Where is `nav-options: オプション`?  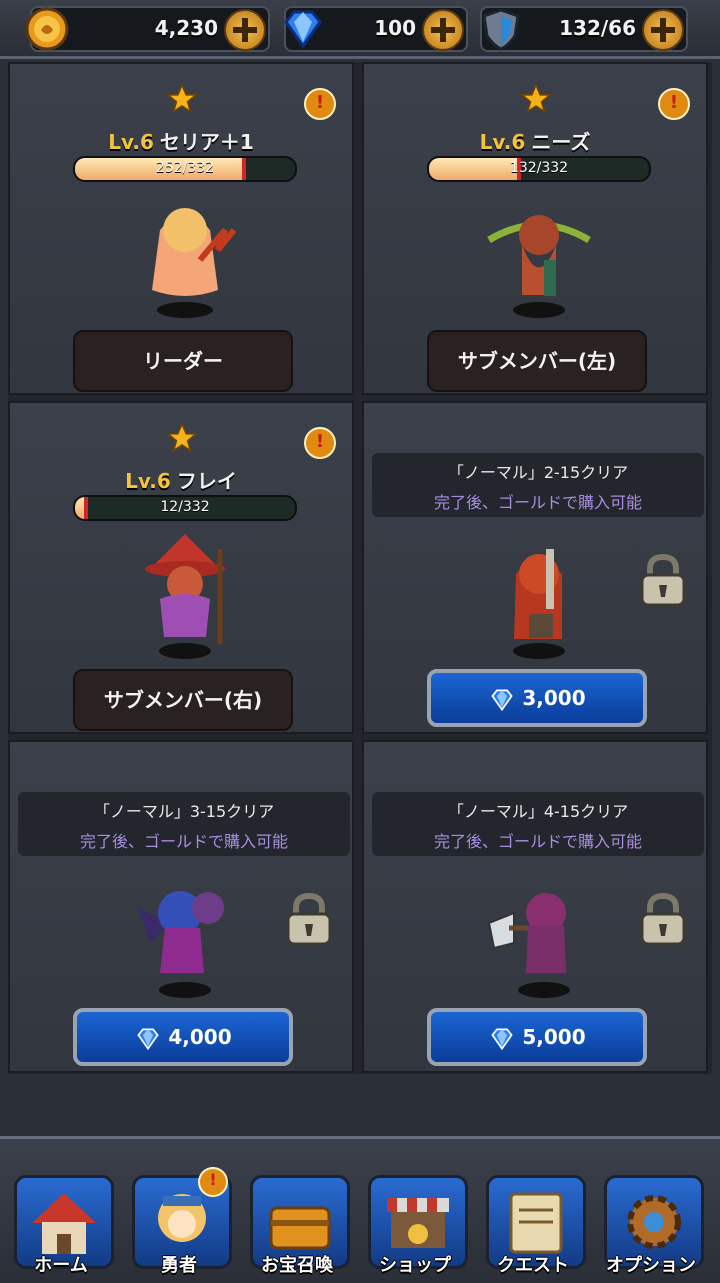 nav-options: オプション is located at coordinates (651, 1229).